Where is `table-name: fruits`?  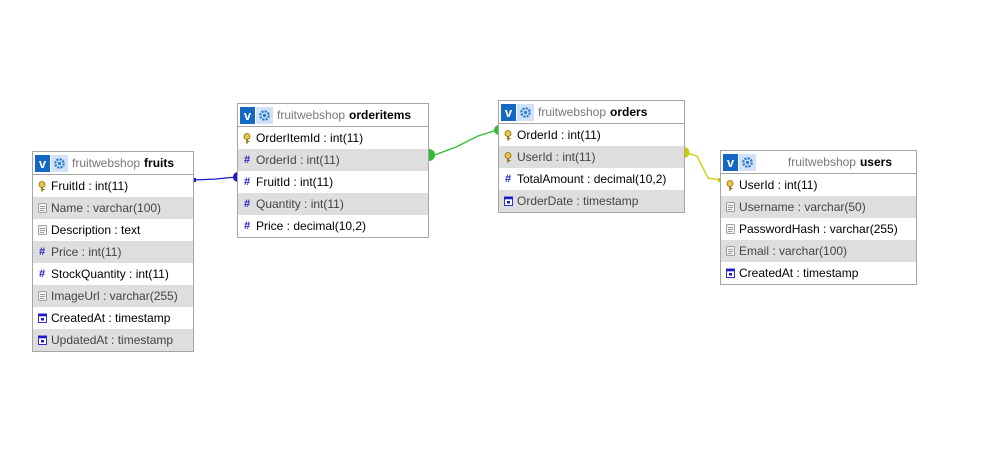
table-name: fruits is located at coordinates (159, 163).